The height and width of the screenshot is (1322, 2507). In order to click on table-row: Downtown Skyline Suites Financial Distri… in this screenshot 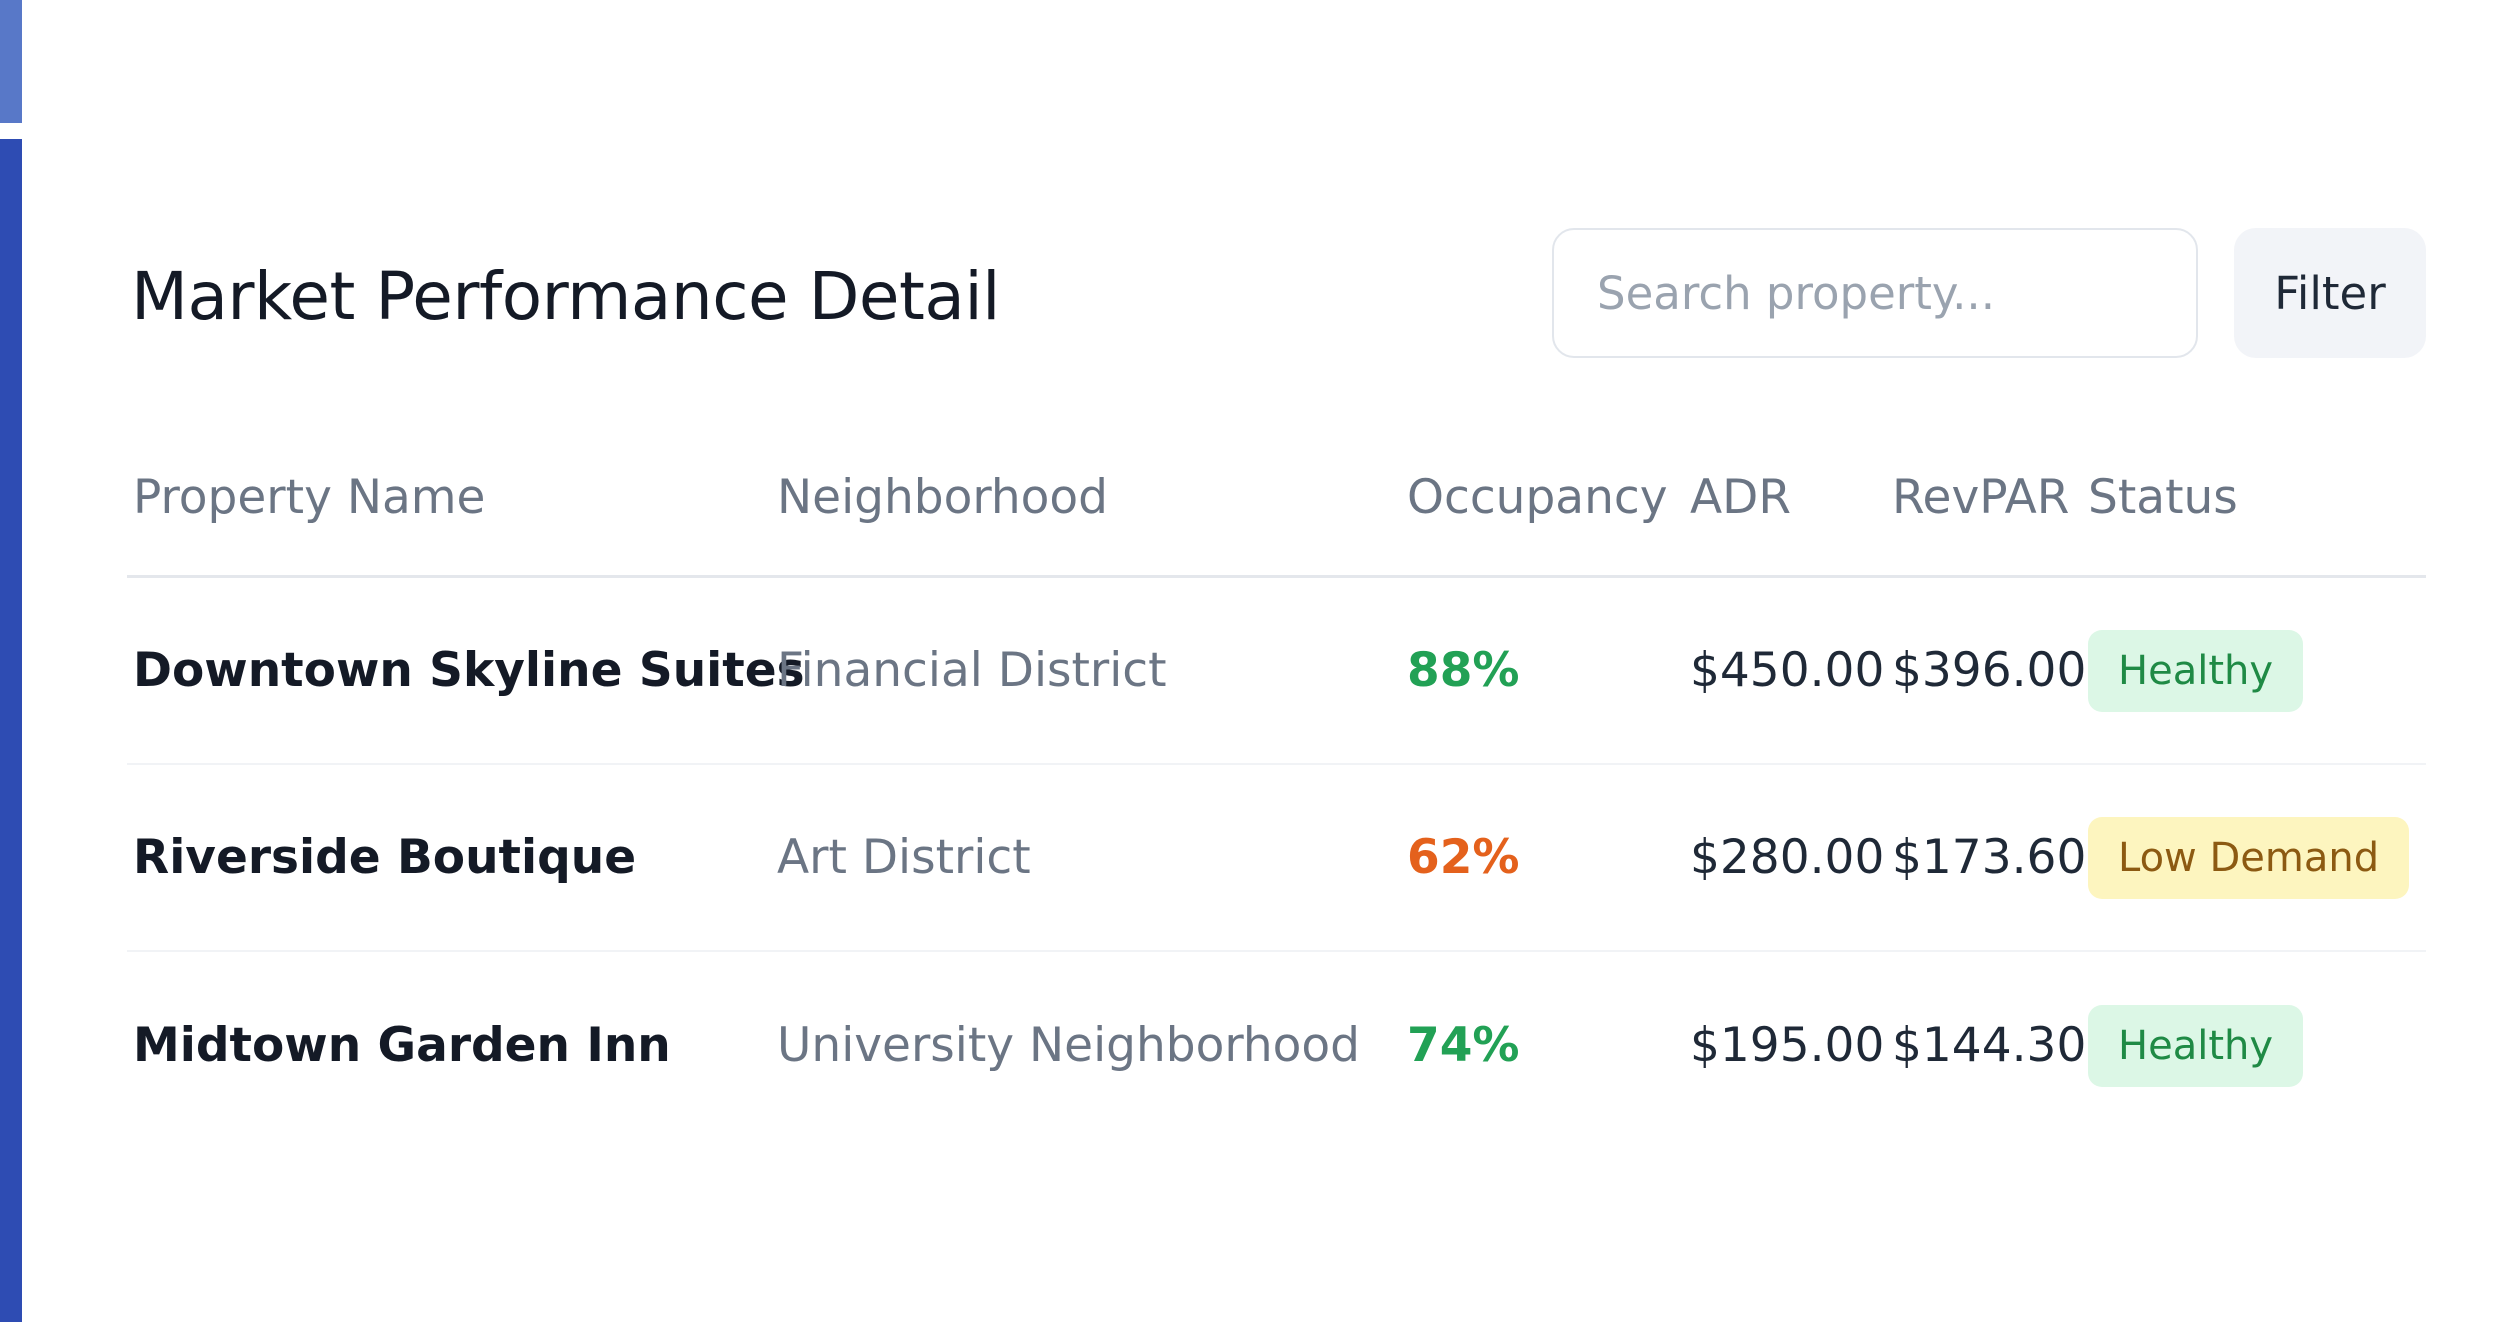, I will do `click(1276, 671)`.